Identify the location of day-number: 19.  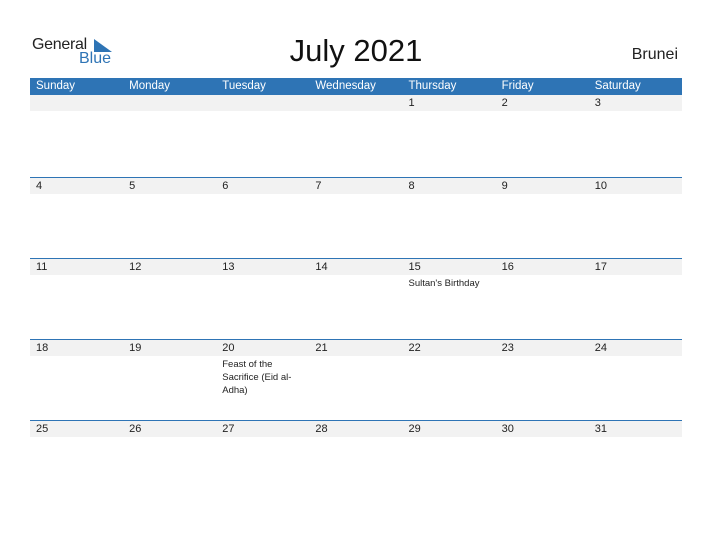
(170, 348).